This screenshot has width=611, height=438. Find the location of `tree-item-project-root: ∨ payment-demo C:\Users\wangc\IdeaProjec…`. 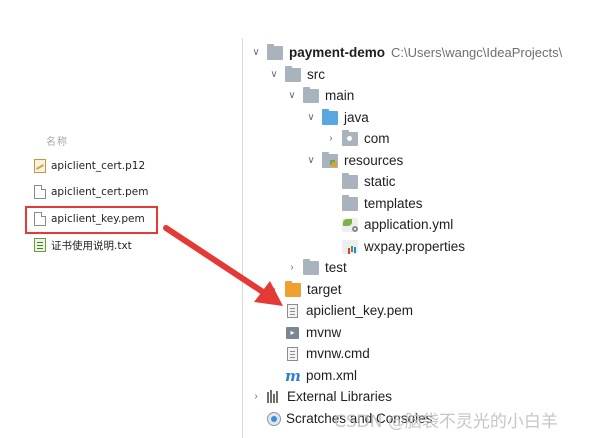

tree-item-project-root: ∨ payment-demo C:\Users\wangc\IdeaProjec… is located at coordinates (405, 52).